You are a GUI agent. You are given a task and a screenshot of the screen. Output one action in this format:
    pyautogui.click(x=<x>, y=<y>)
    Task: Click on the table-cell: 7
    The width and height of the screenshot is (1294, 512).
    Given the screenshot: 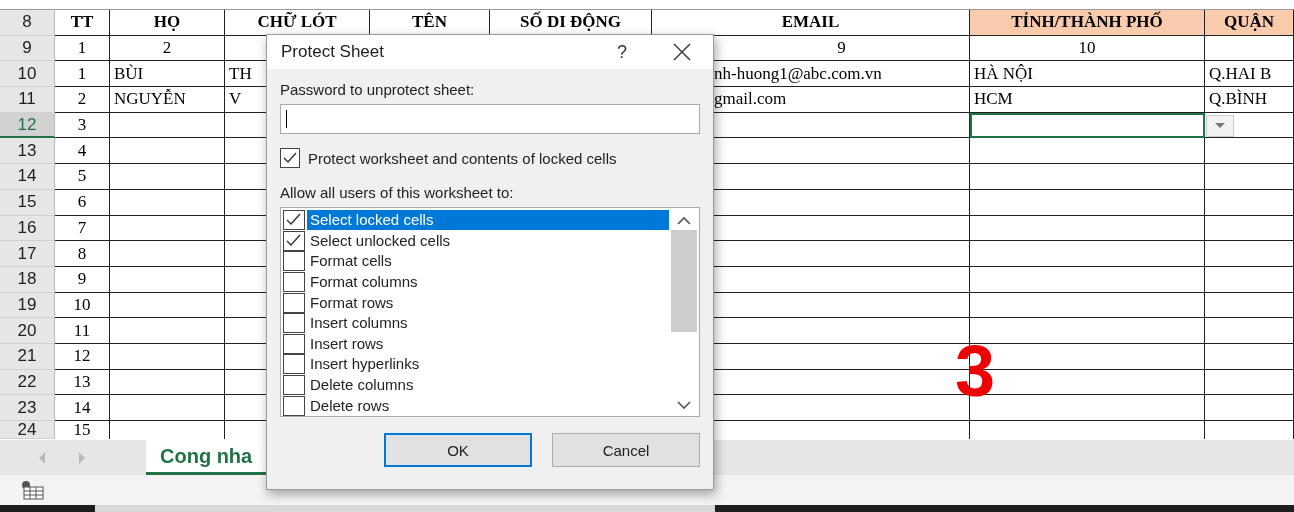 What is the action you would take?
    pyautogui.click(x=82, y=228)
    